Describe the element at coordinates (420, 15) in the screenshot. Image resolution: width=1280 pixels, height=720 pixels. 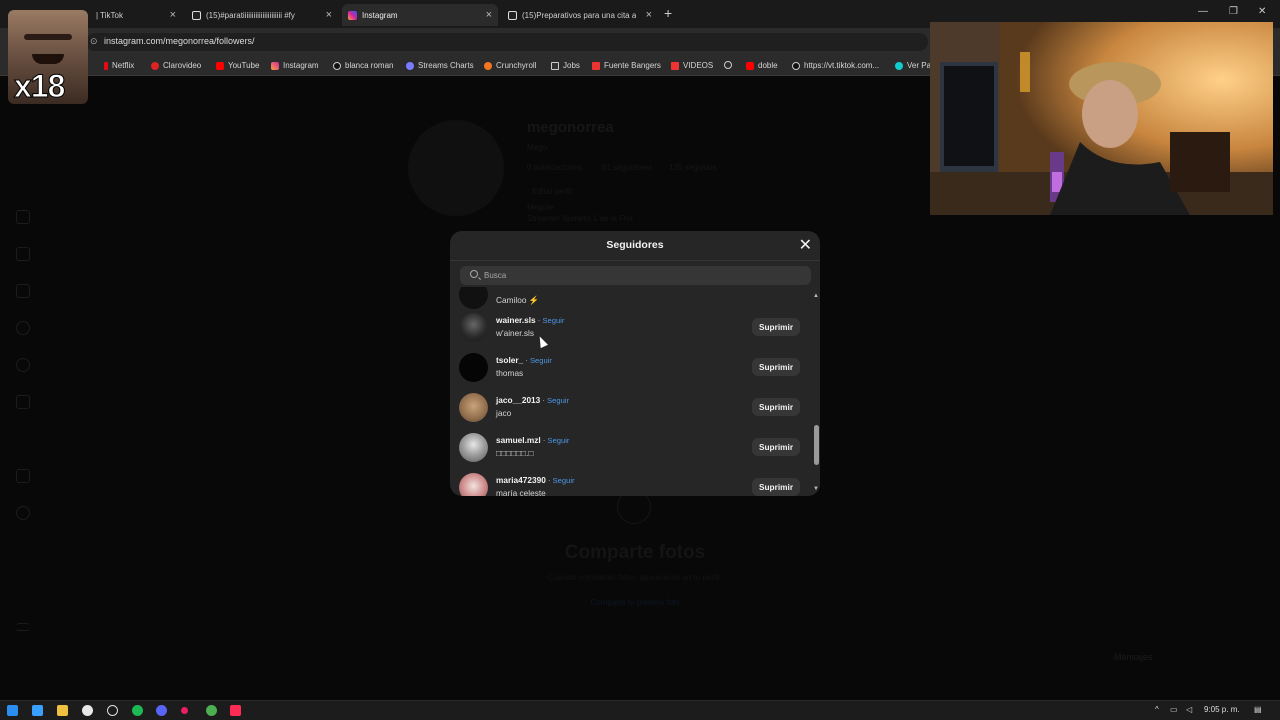
I see `tab-instagram: Instagram ×` at that location.